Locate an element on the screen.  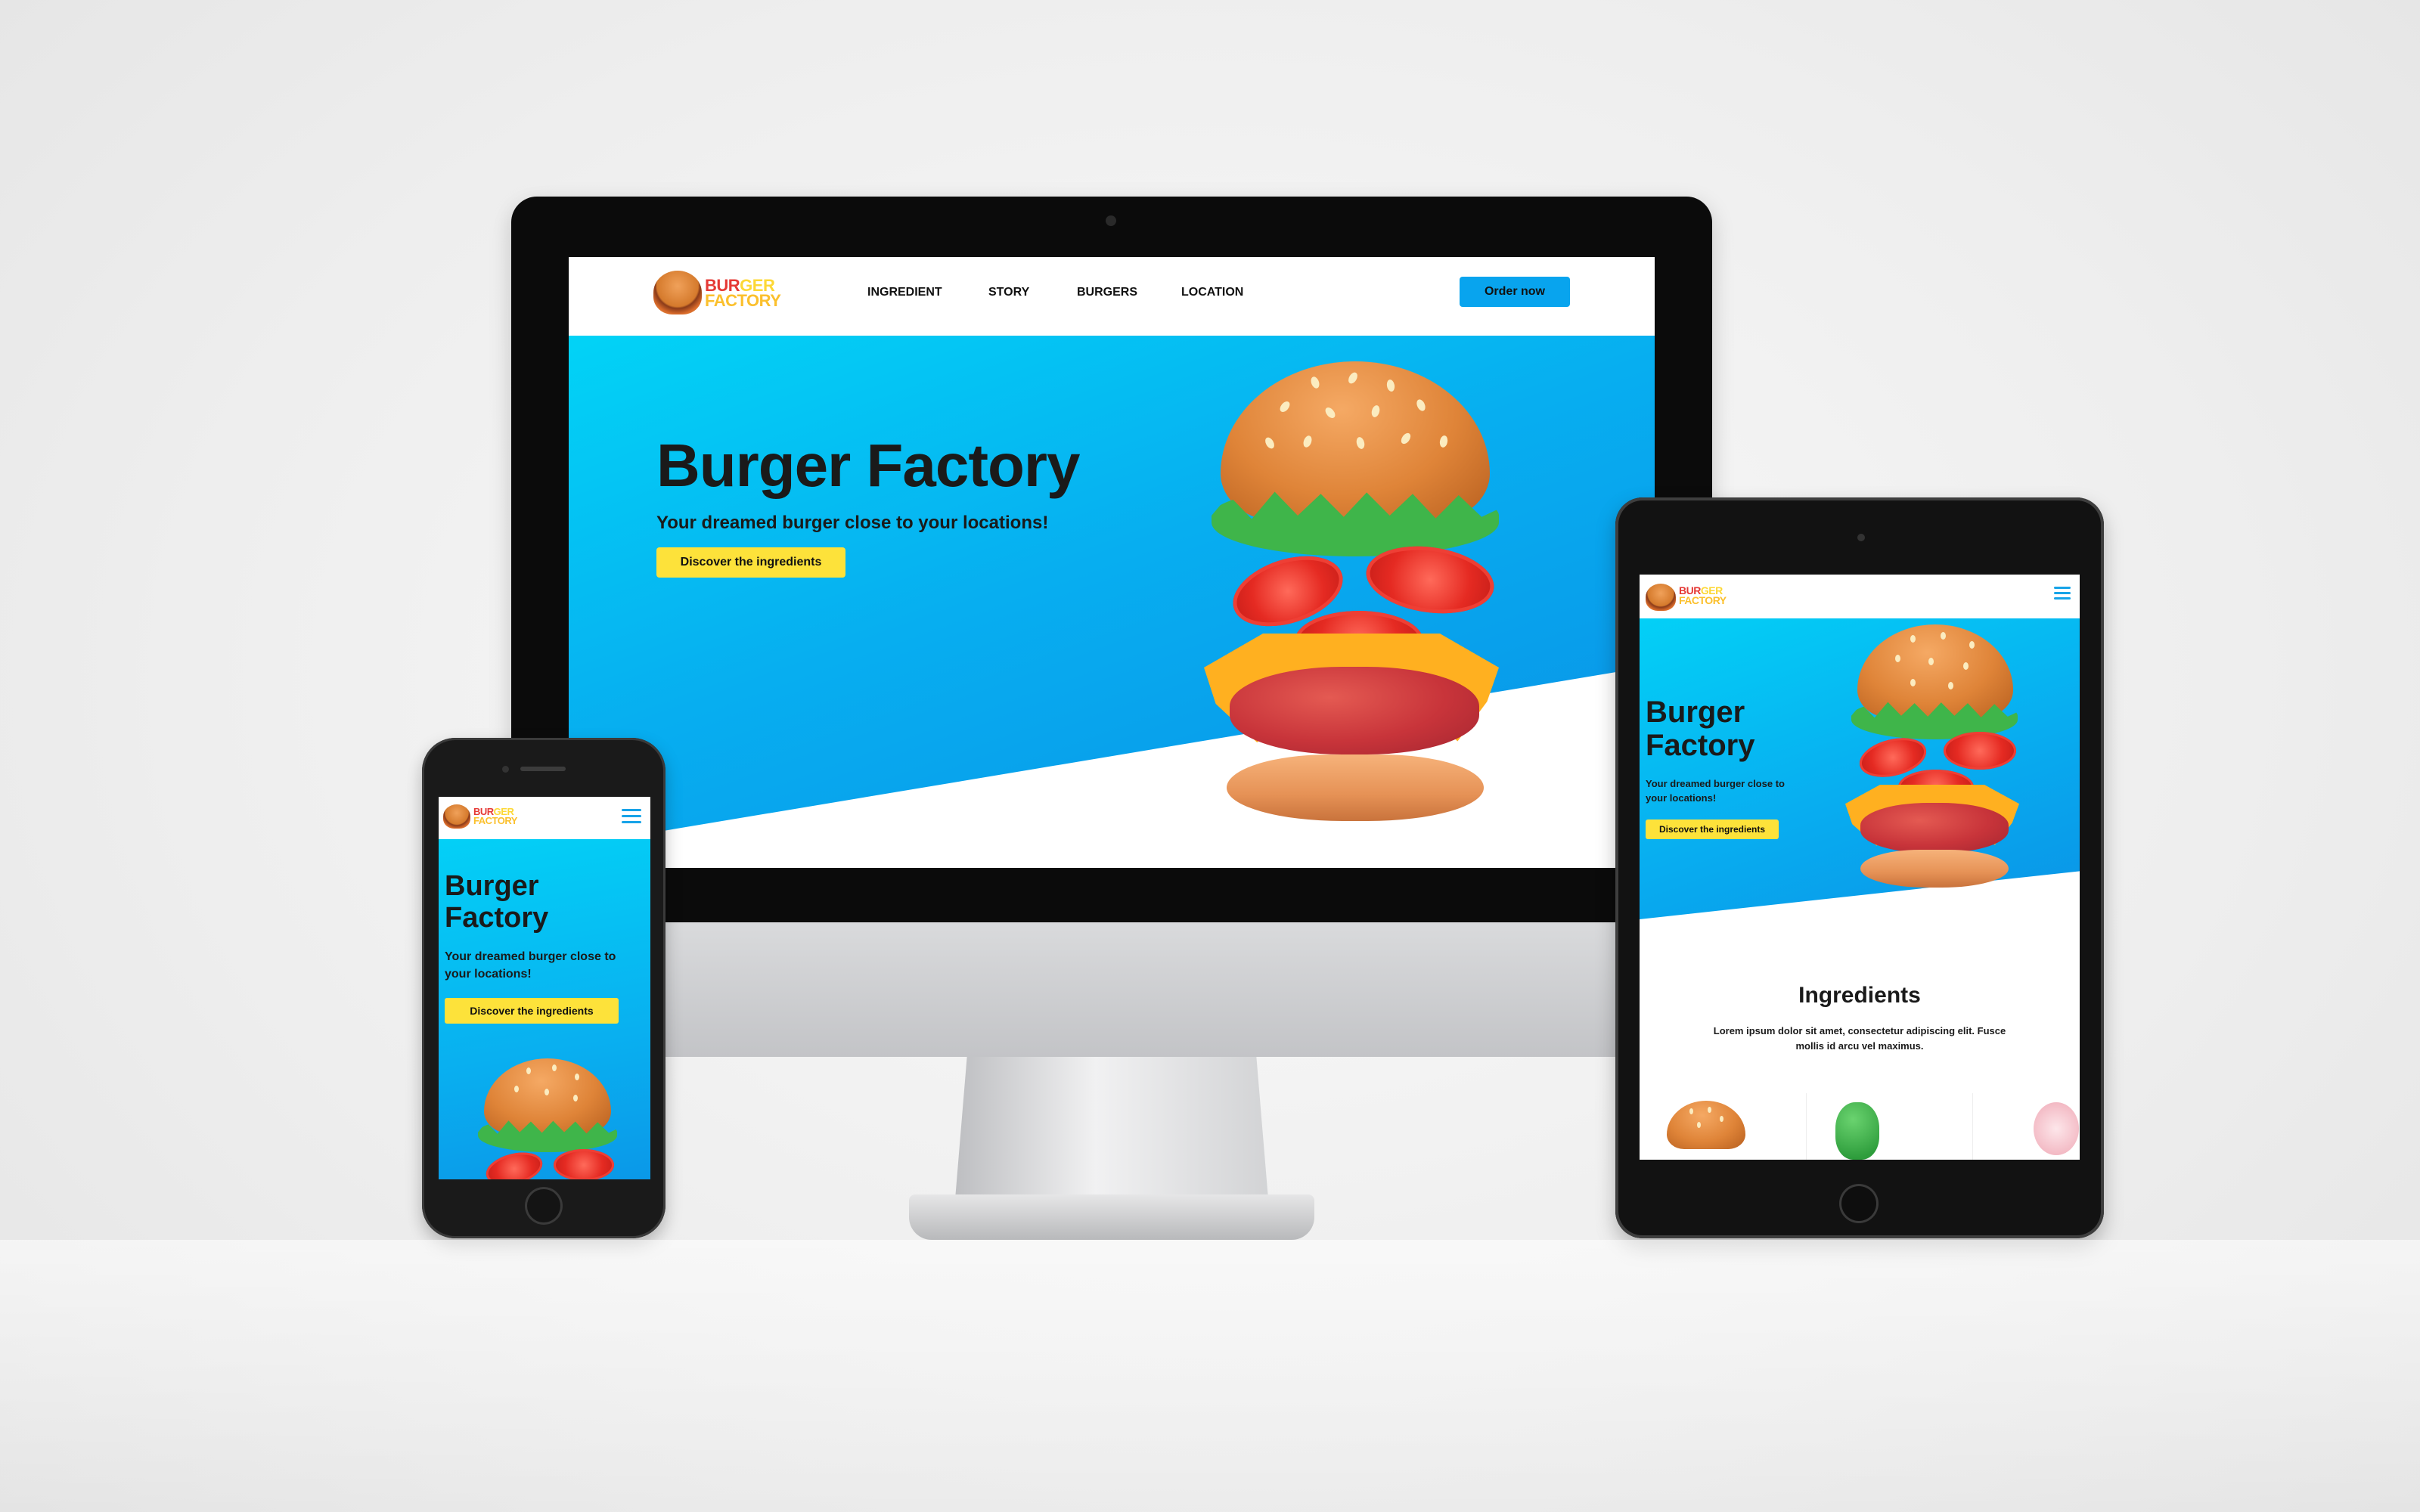
tablet-camera is located at coordinates (1861, 537).